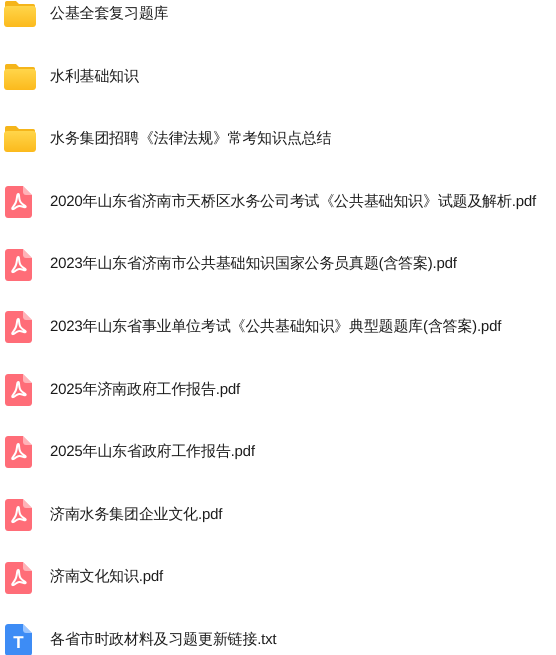 This screenshot has height=655, width=556. I want to click on text-file-icon: T, so click(18, 639).